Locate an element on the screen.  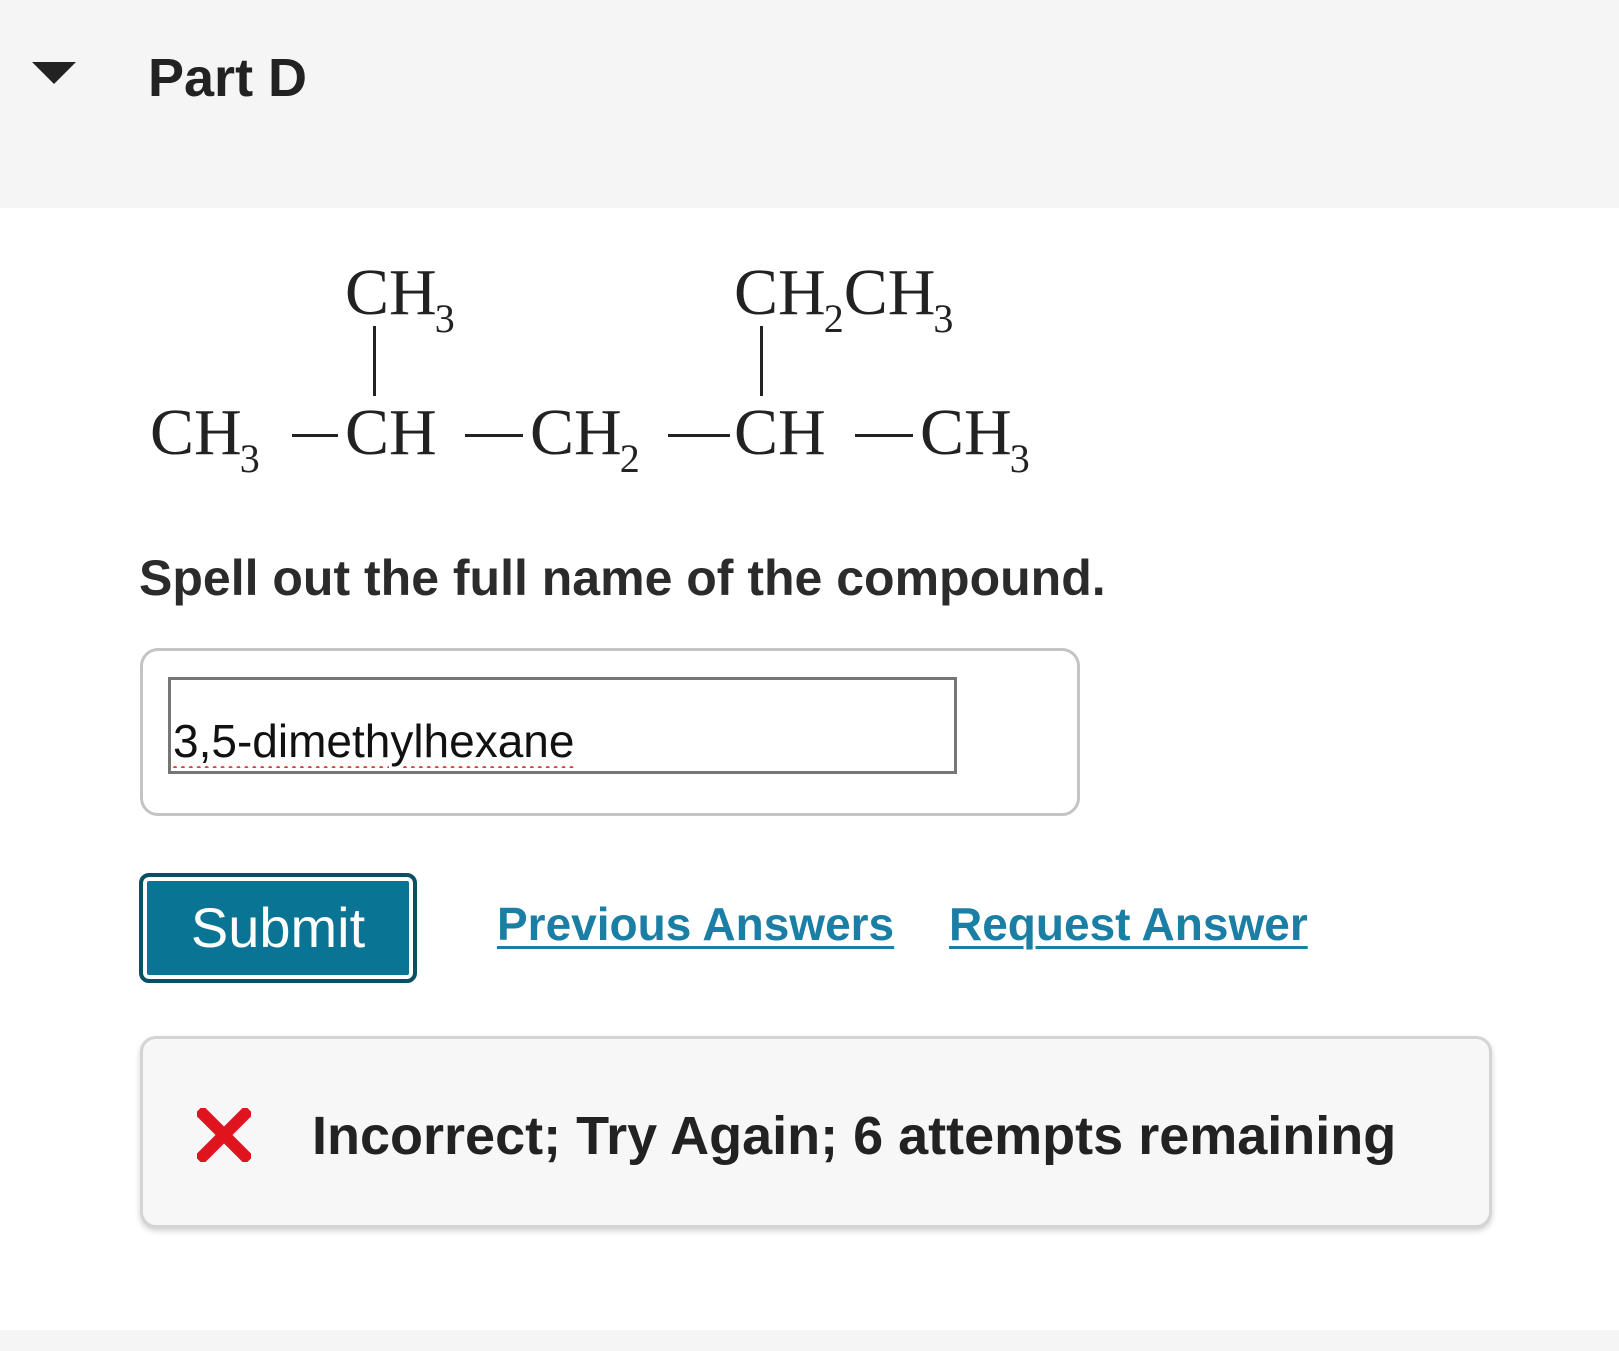
structure-chain-c5: CH3 is located at coordinates (975, 438).